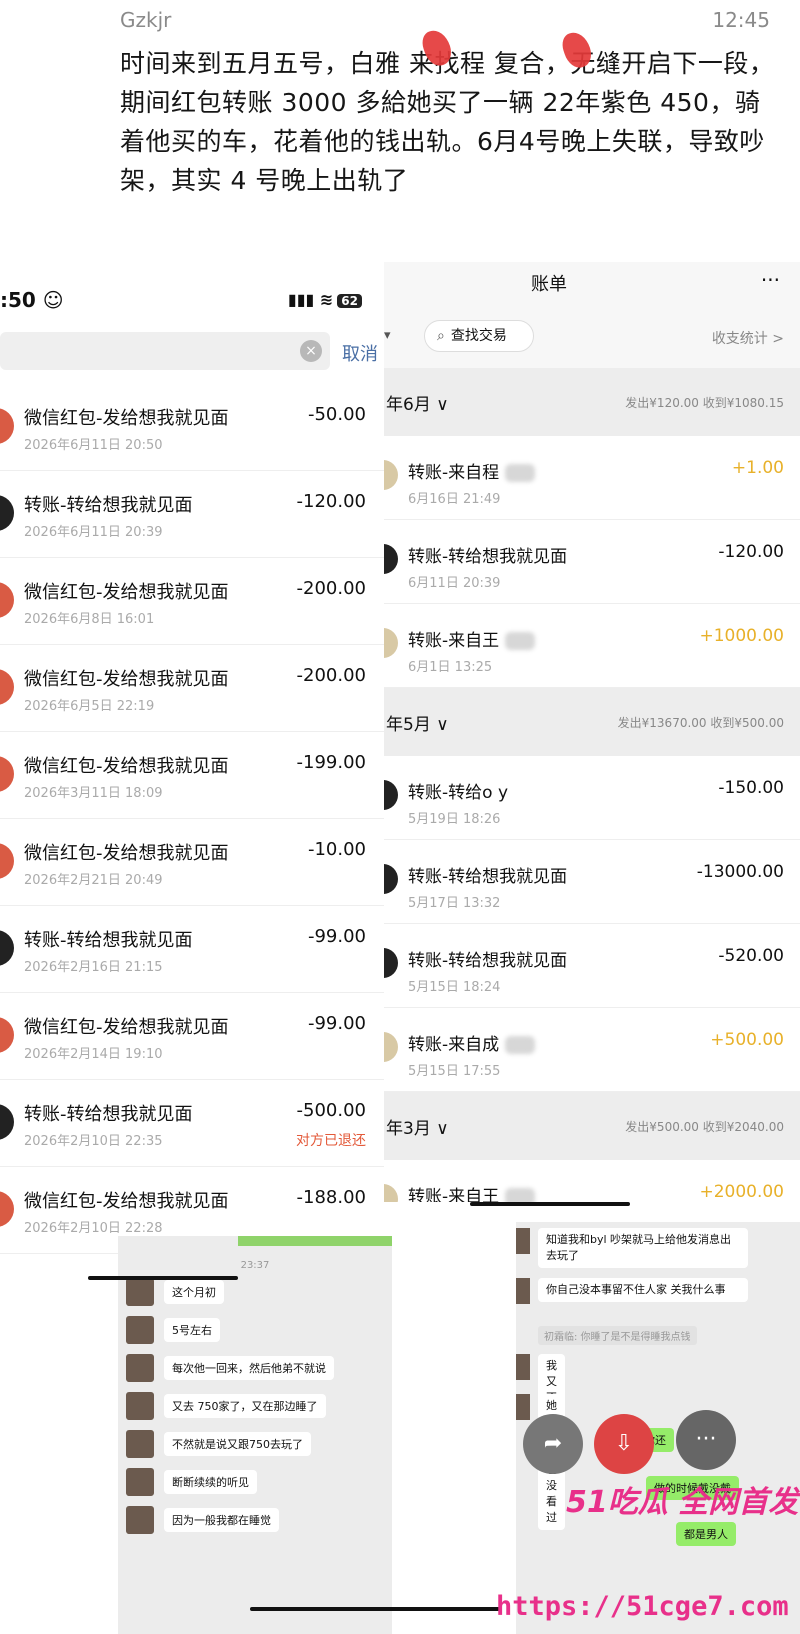  What do you see at coordinates (331, 1197) in the screenshot?
I see `transaction-amount: -188.00` at bounding box center [331, 1197].